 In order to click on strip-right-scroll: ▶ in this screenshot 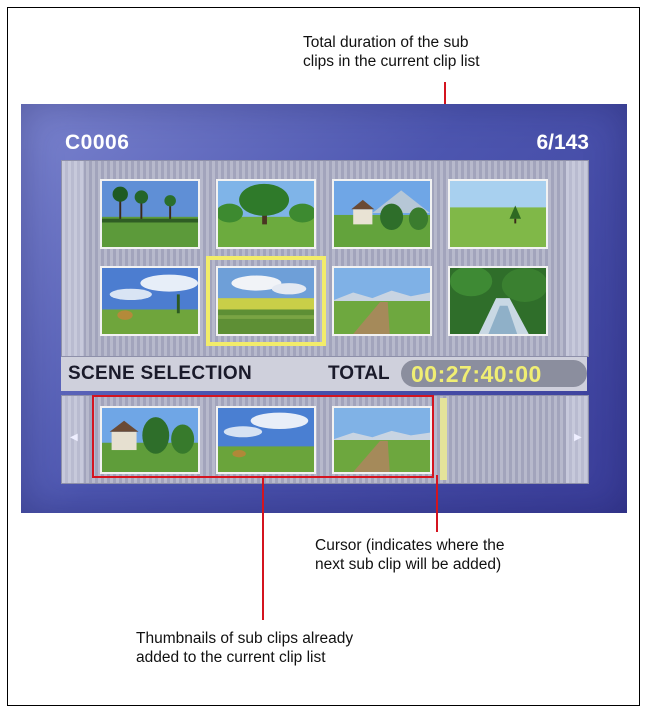, I will do `click(577, 439)`.